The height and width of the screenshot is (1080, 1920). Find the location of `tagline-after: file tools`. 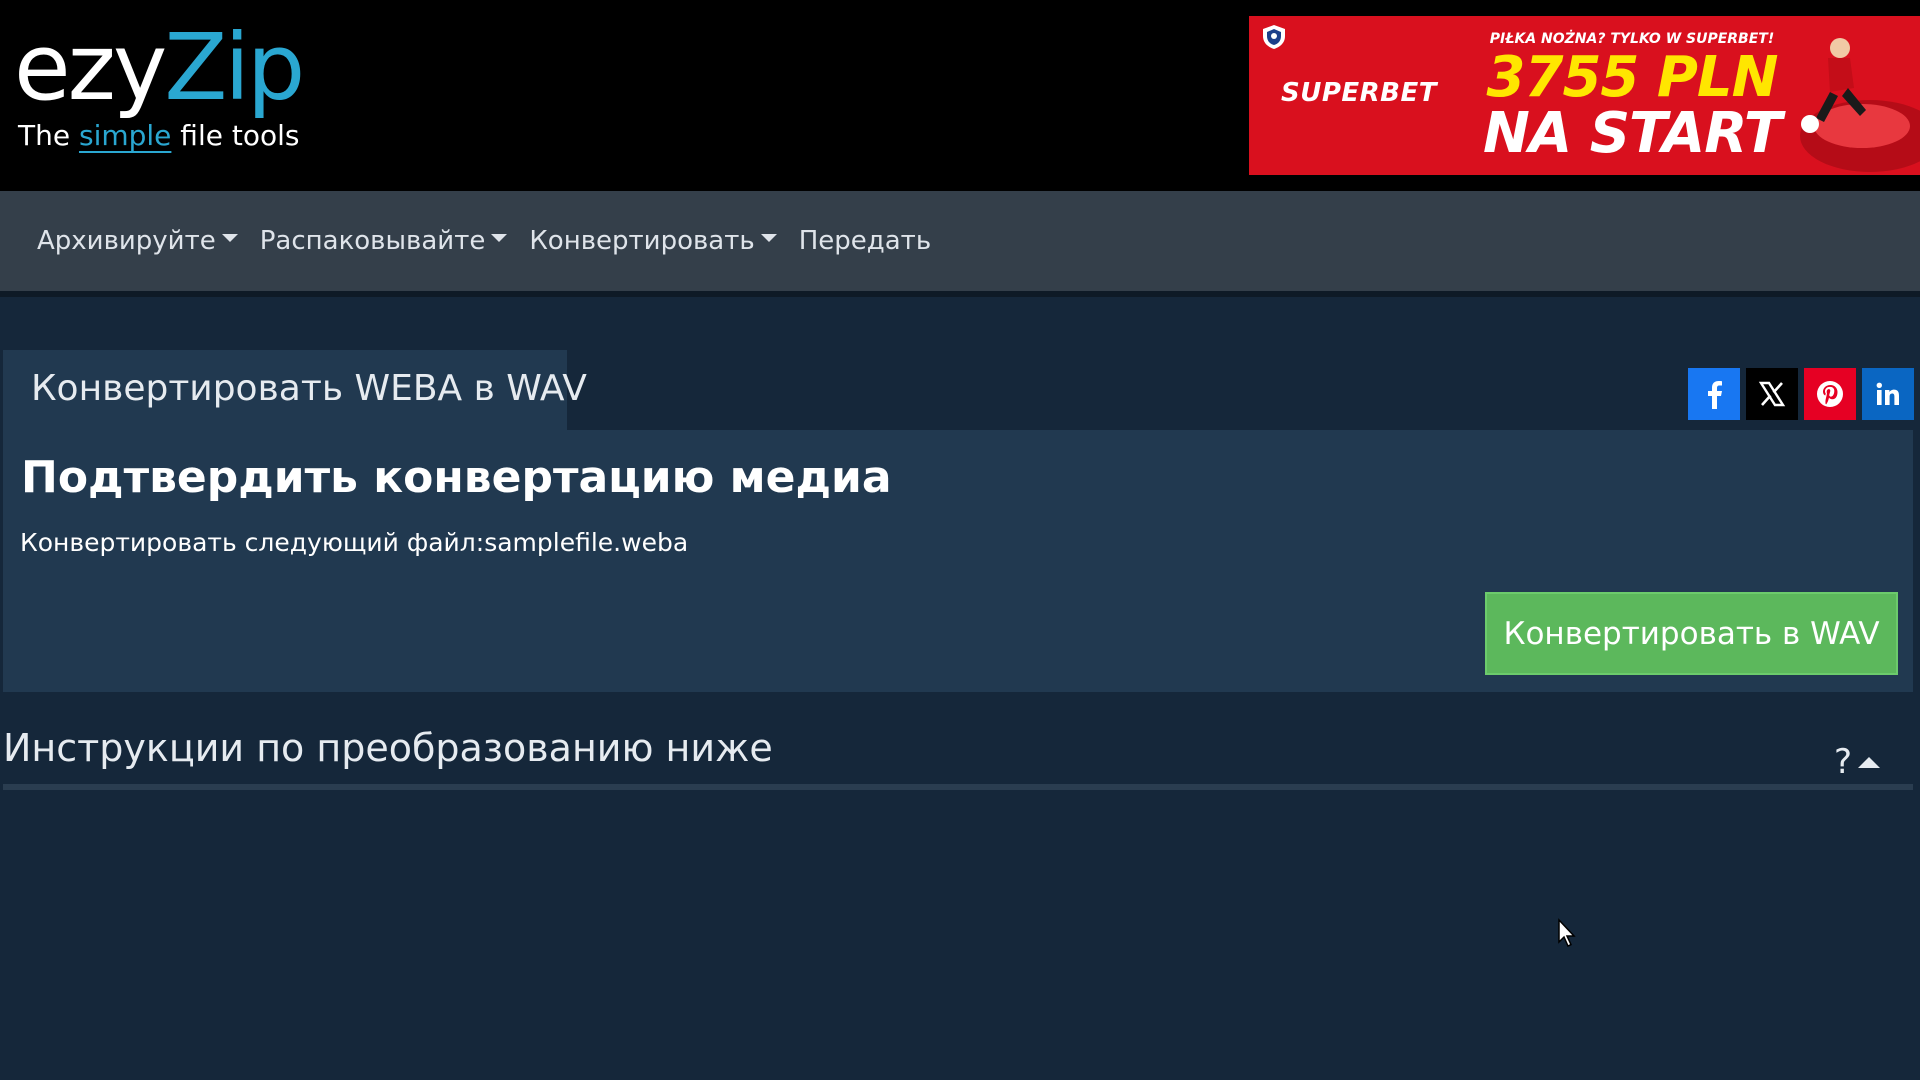

tagline-after: file tools is located at coordinates (235, 135).